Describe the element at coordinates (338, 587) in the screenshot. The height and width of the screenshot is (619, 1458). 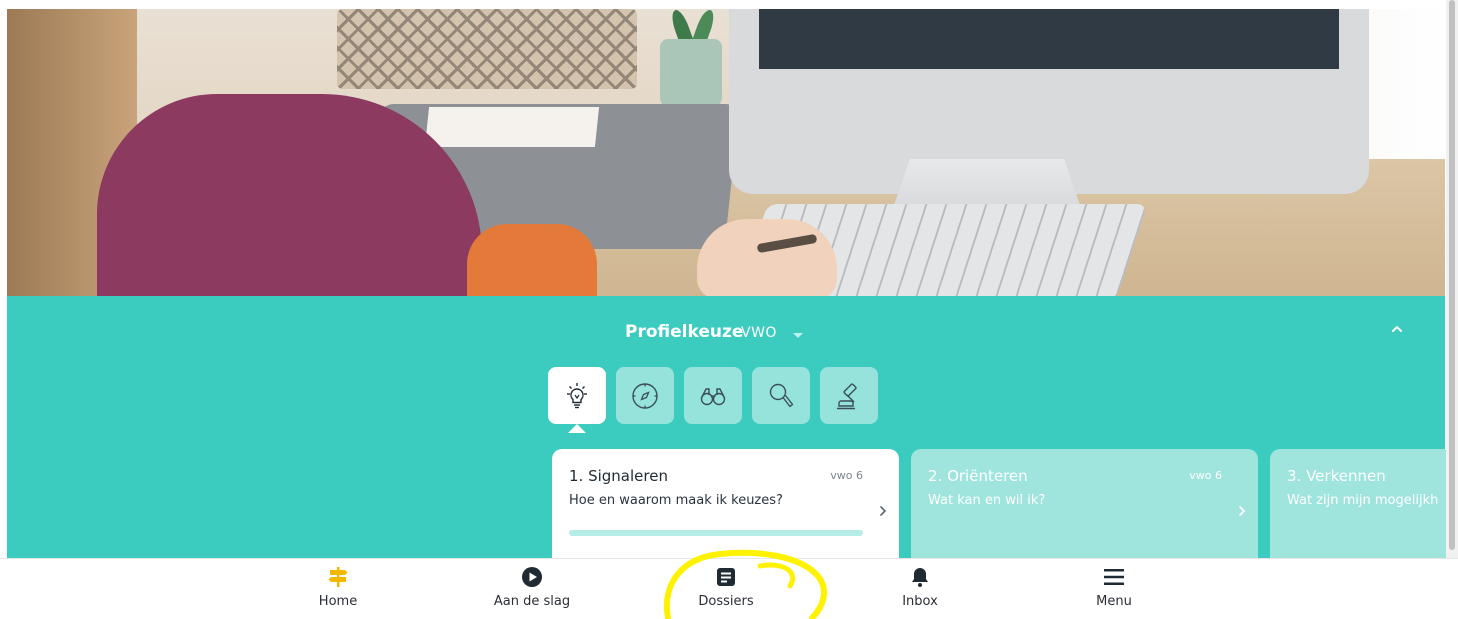
I see `nav-item-home: Home` at that location.